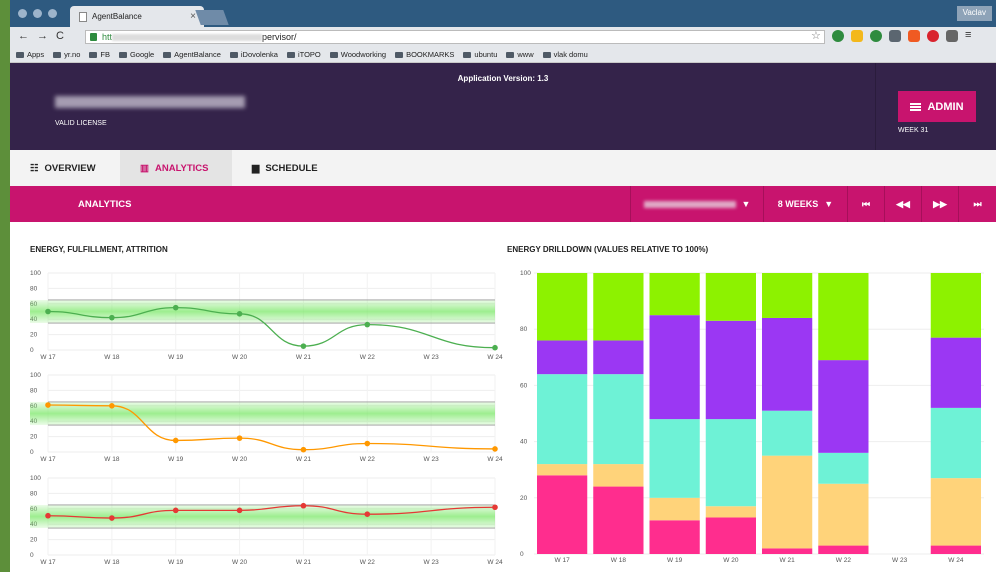 Image resolution: width=996 pixels, height=572 pixels. What do you see at coordinates (193, 16) in the screenshot?
I see `close-tab-icon: ×` at bounding box center [193, 16].